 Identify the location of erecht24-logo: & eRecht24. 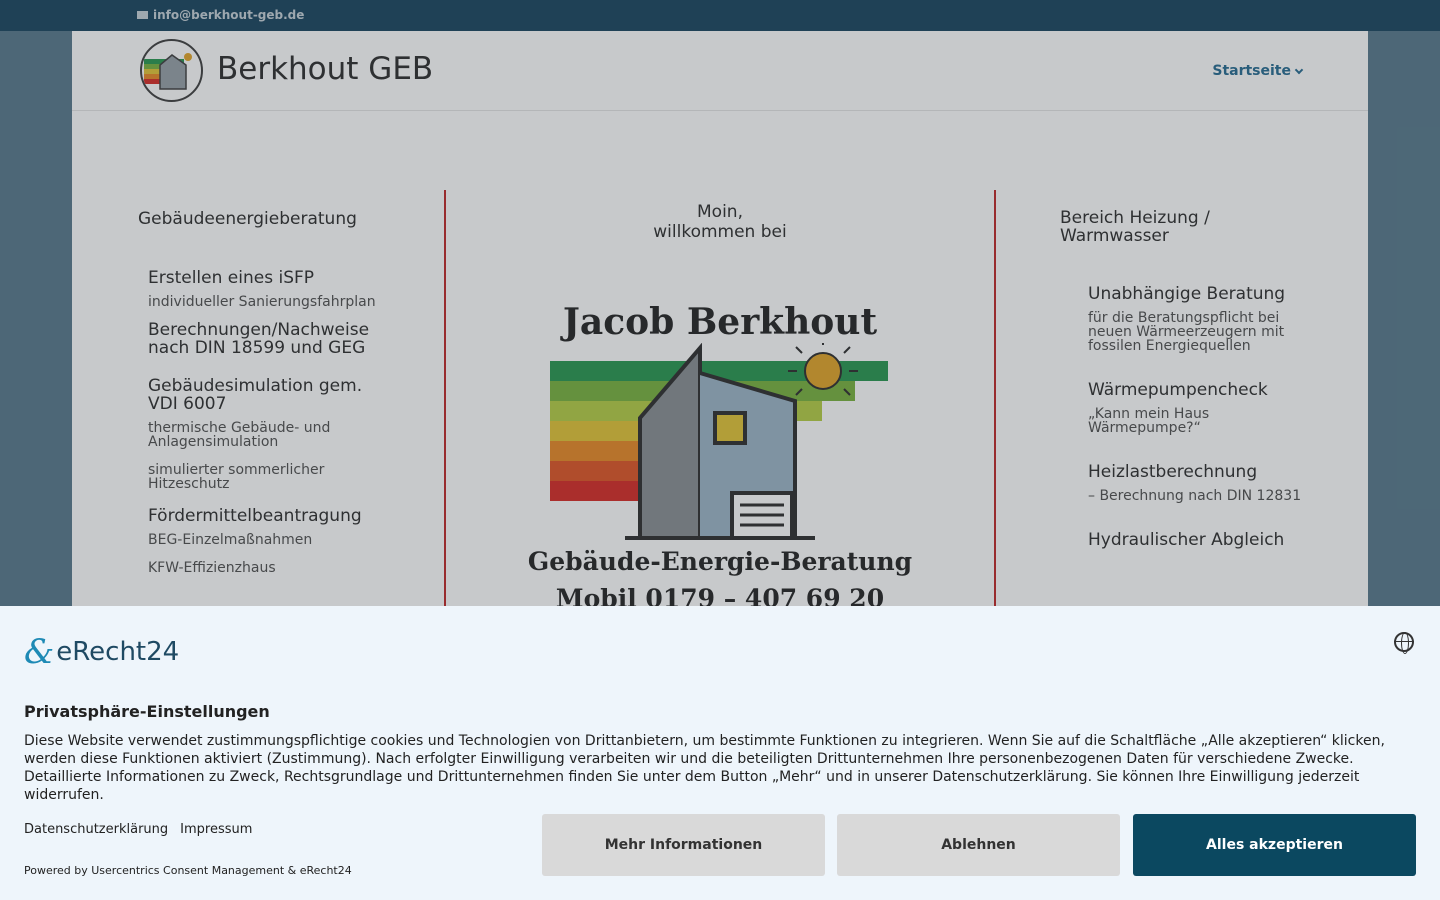
(101, 652).